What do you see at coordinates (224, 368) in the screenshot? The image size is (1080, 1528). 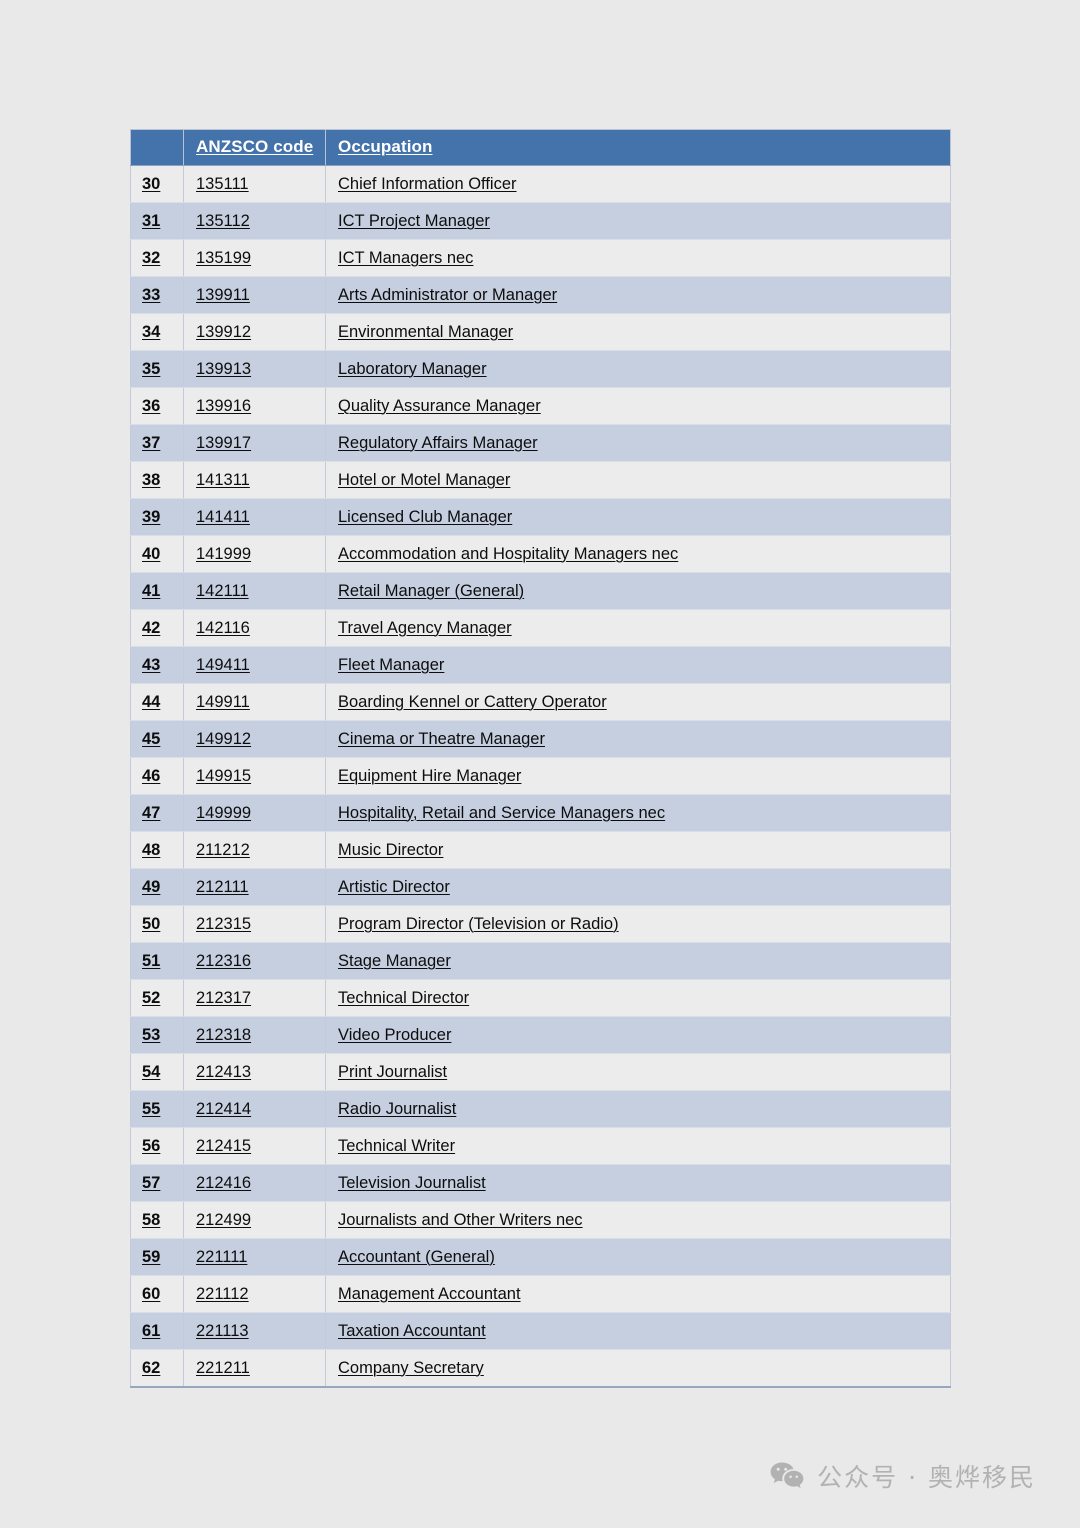 I see `anzsco-code-value: 139913` at bounding box center [224, 368].